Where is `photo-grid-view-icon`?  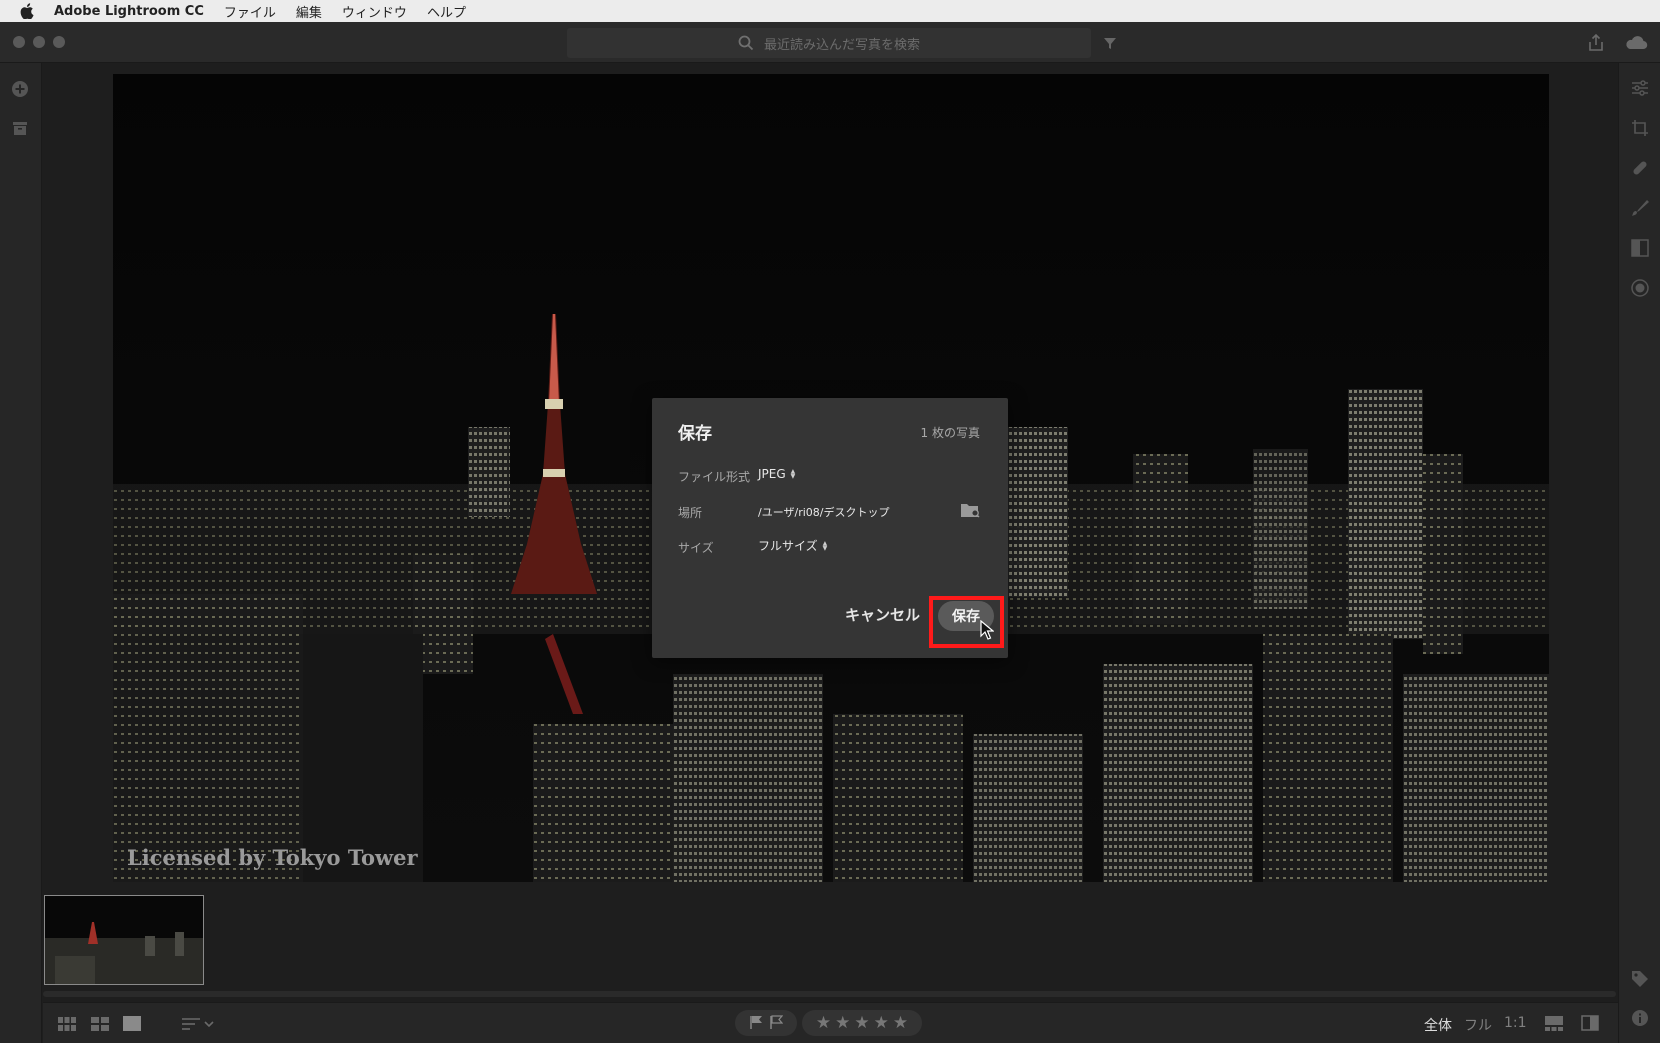 photo-grid-view-icon is located at coordinates (100, 1024).